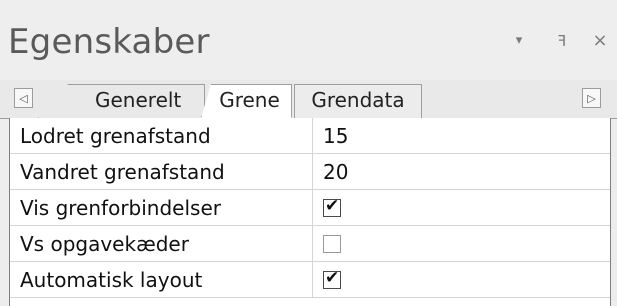 The image size is (617, 306). I want to click on pin-icon: ꟻ, so click(562, 41).